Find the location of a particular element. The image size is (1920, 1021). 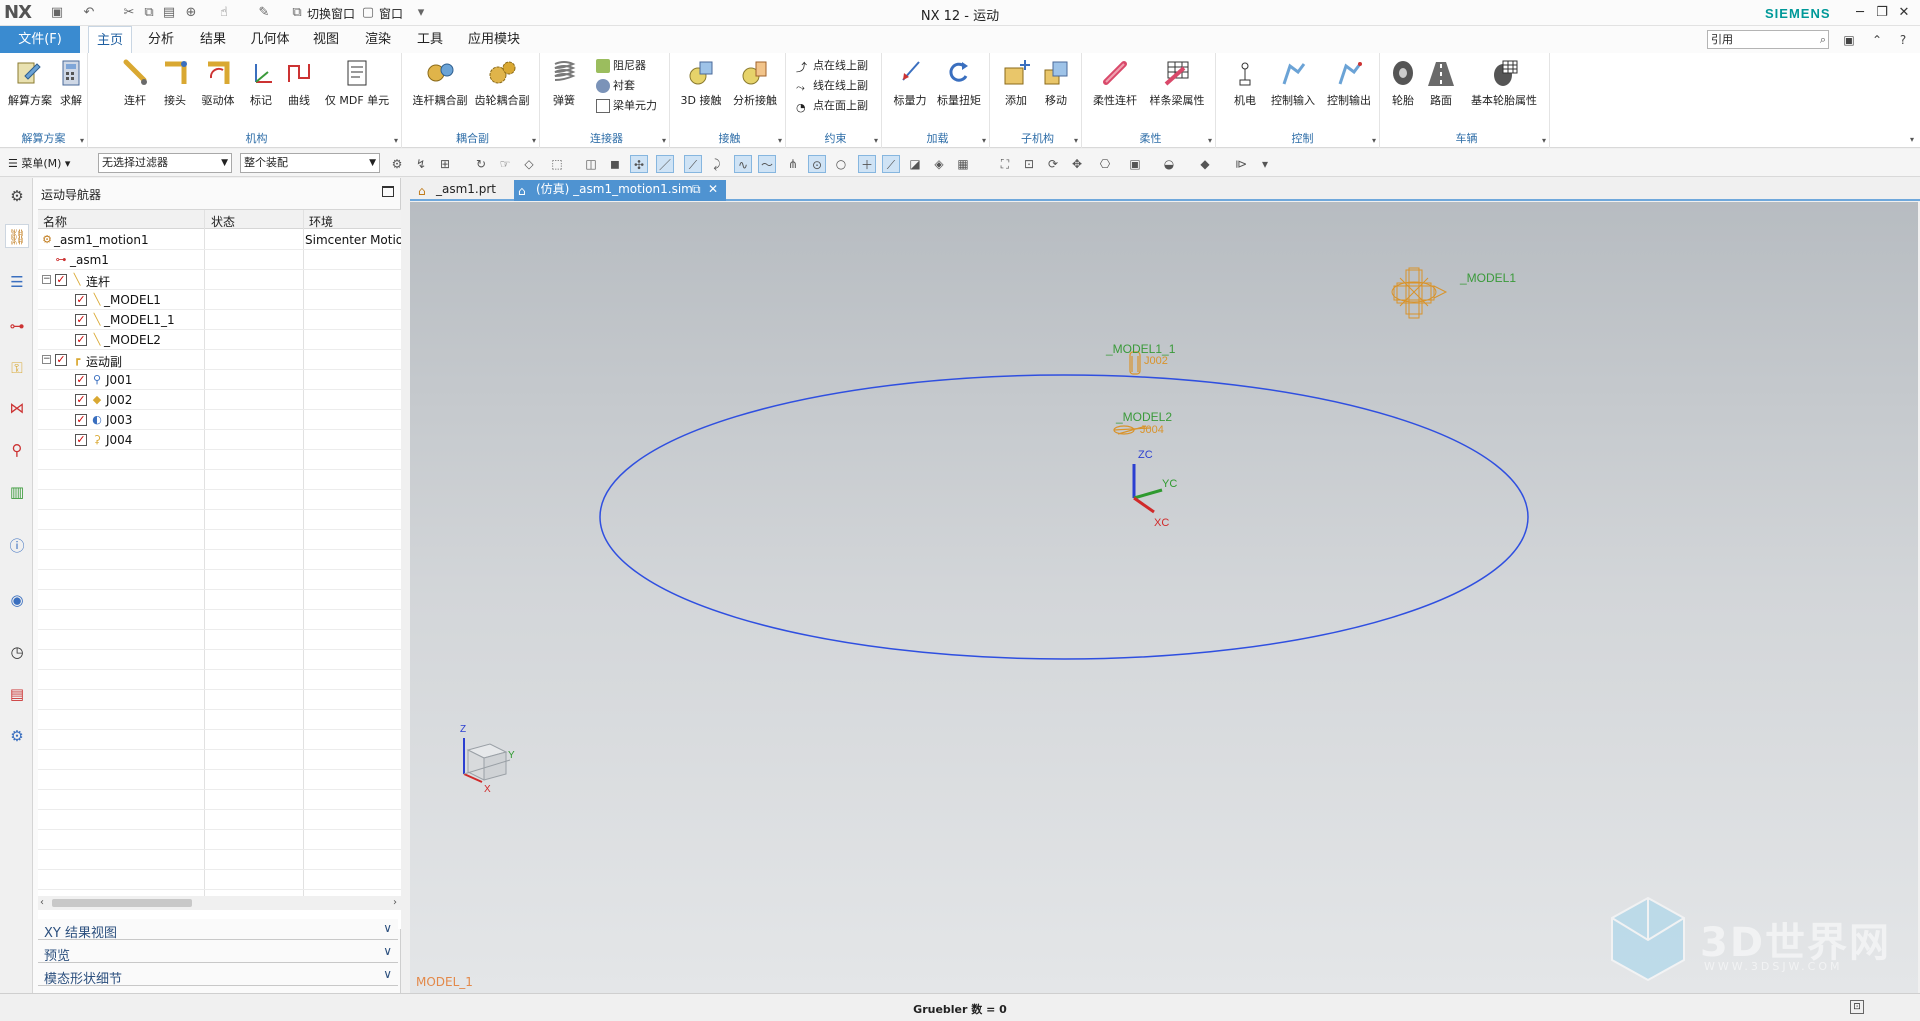

table-row: ✓ ⚳ J004 is located at coordinates (219, 440).